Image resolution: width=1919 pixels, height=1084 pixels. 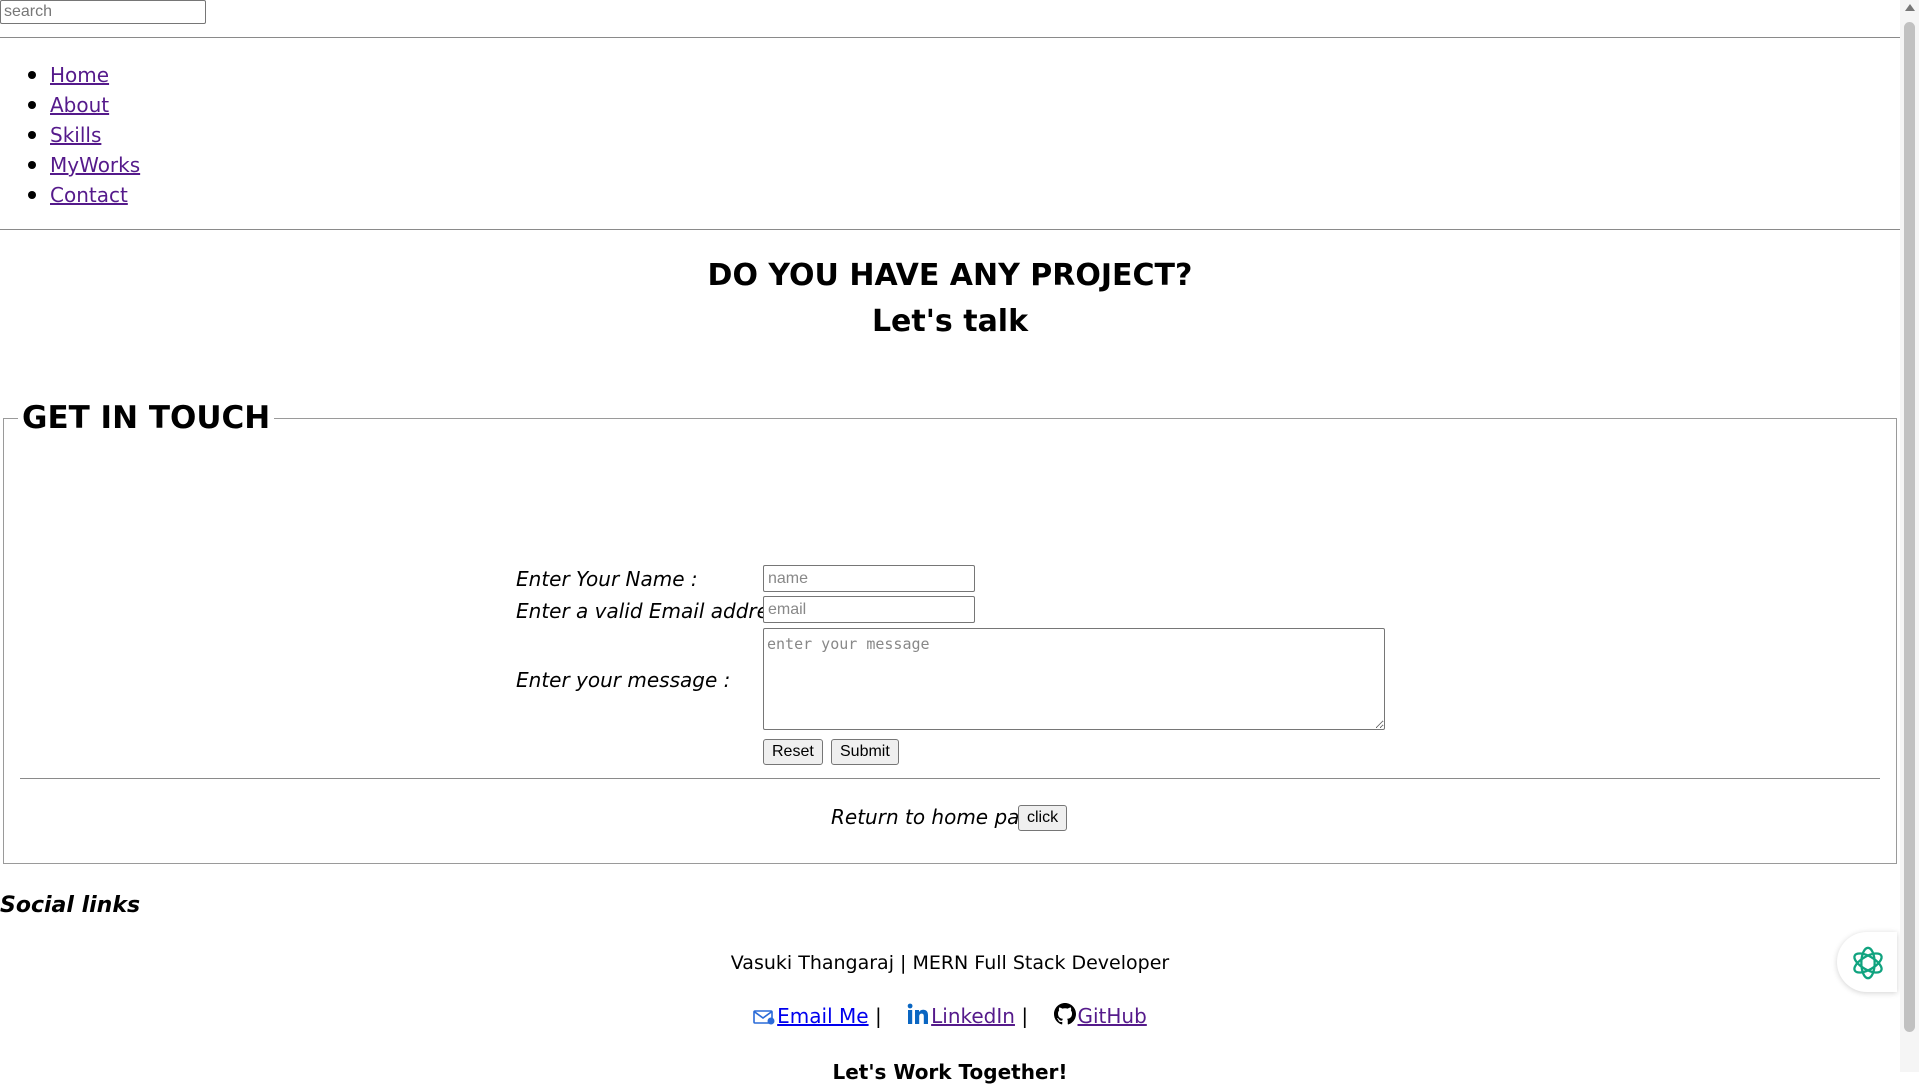 I want to click on chat-assistant-button, so click(x=1867, y=962).